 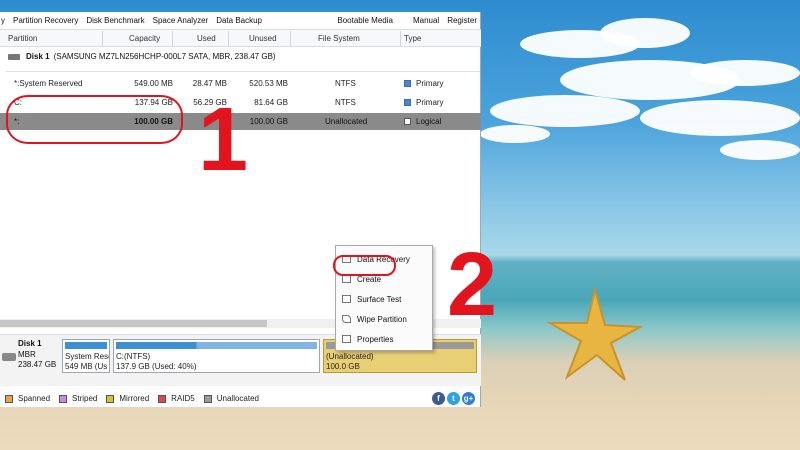 I want to click on twitter-icon: t, so click(x=453, y=398).